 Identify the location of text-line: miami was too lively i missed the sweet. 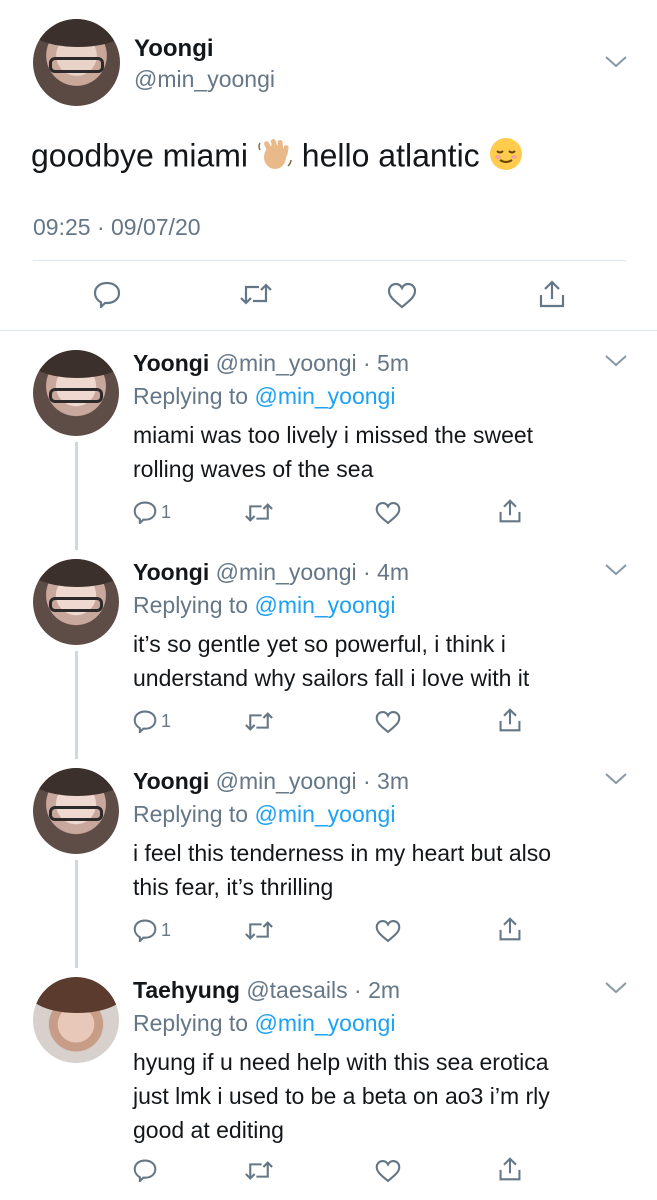
(333, 435).